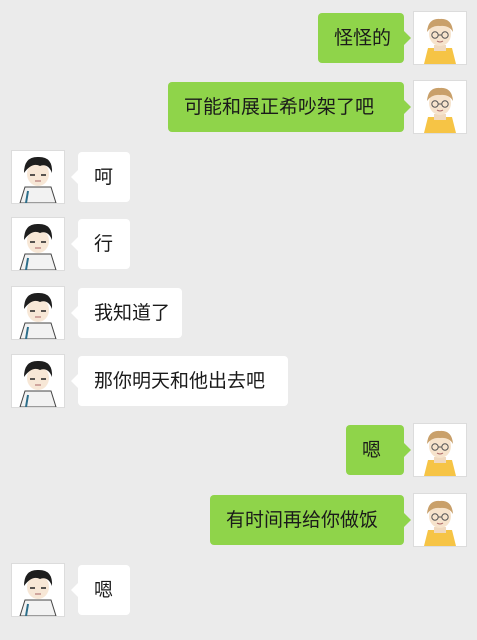  I want to click on message-bubble-outgoing: 有时间再给你做饭, so click(310, 520).